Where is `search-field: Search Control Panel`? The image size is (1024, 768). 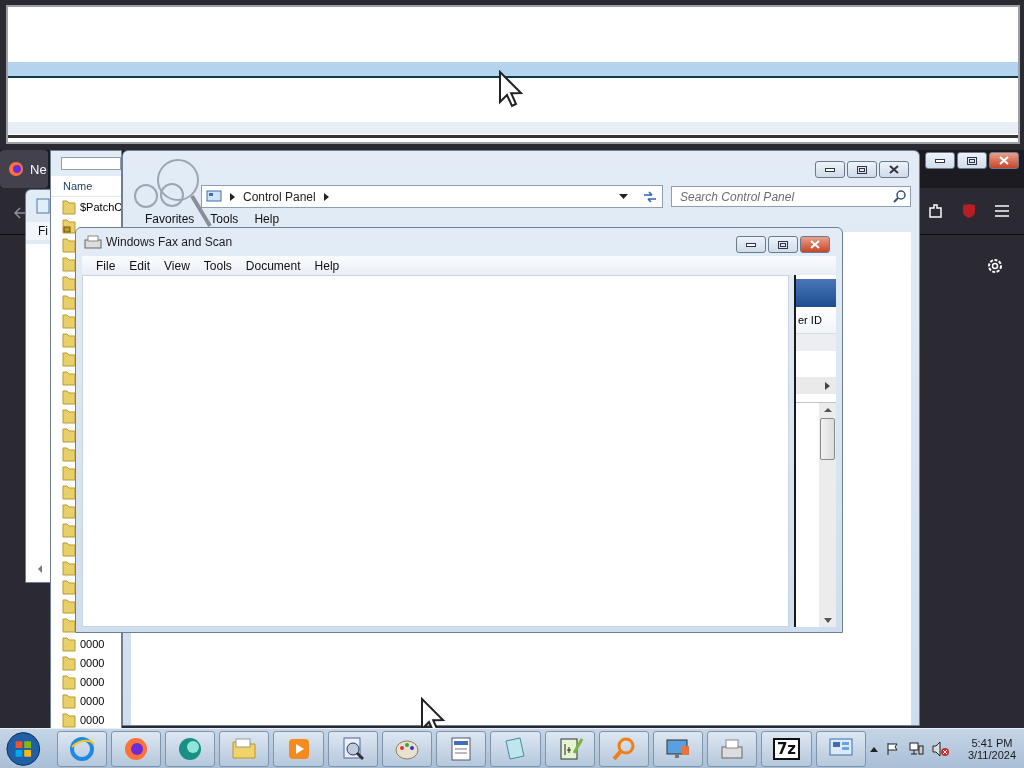 search-field: Search Control Panel is located at coordinates (791, 196).